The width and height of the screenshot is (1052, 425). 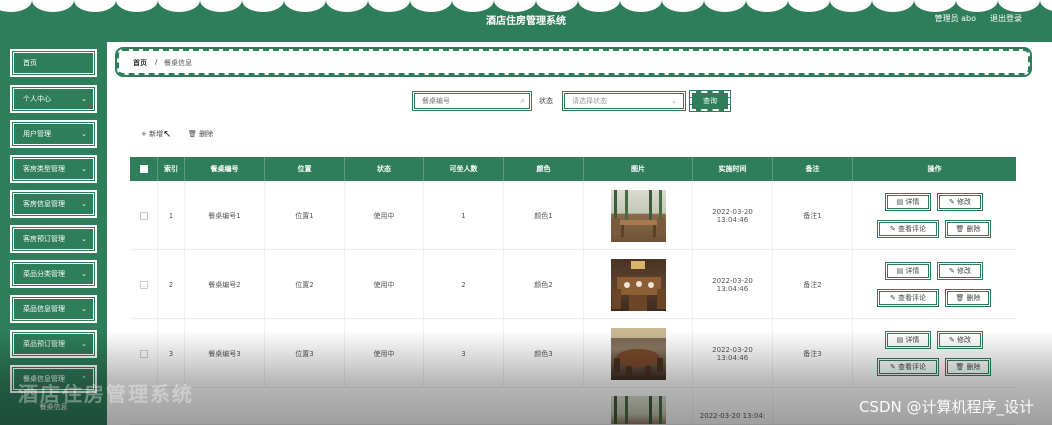 What do you see at coordinates (53, 134) in the screenshot?
I see `sidebar-item-user-management: 用户管理 ⌄` at bounding box center [53, 134].